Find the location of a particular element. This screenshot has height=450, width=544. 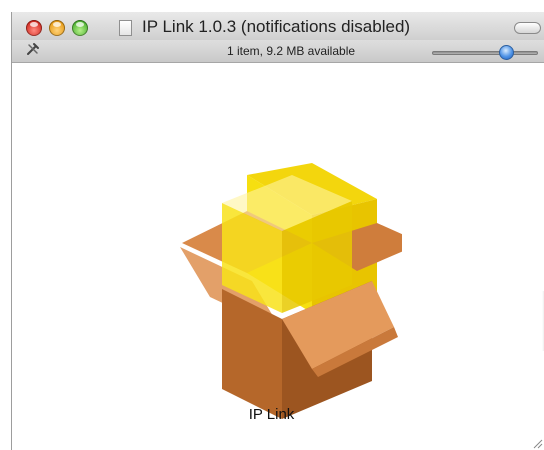

minimize-button is located at coordinates (57, 28).